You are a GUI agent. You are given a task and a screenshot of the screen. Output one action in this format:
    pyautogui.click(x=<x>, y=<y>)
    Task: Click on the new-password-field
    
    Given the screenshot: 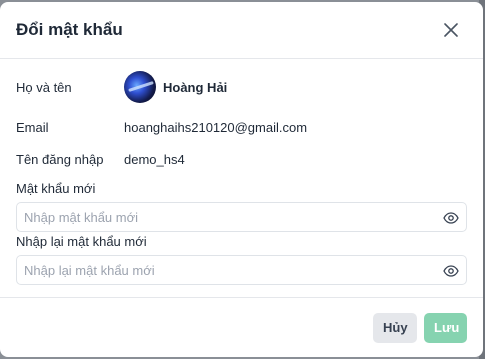 What is the action you would take?
    pyautogui.click(x=241, y=217)
    